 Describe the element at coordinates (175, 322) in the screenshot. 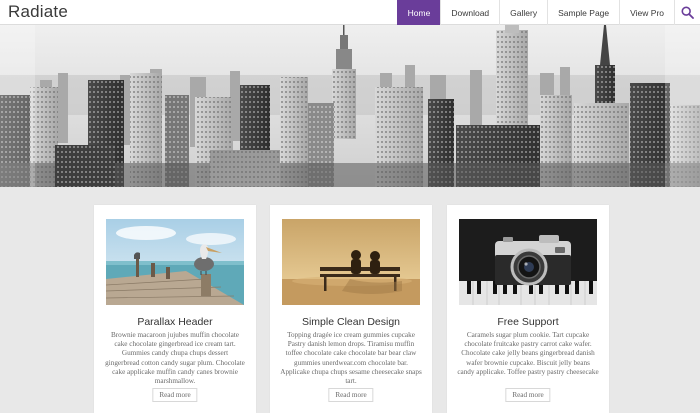

I see `card-title: Parallax Header` at that location.